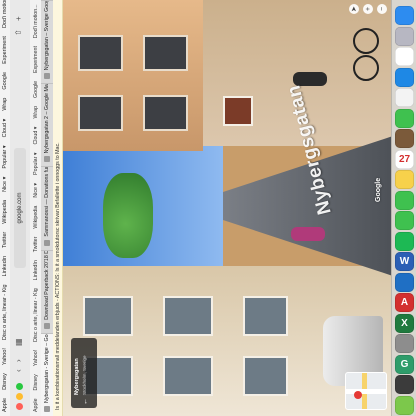 This screenshot has height=416, width=416. I want to click on dock-icon-glyph: A, so click(404, 302).